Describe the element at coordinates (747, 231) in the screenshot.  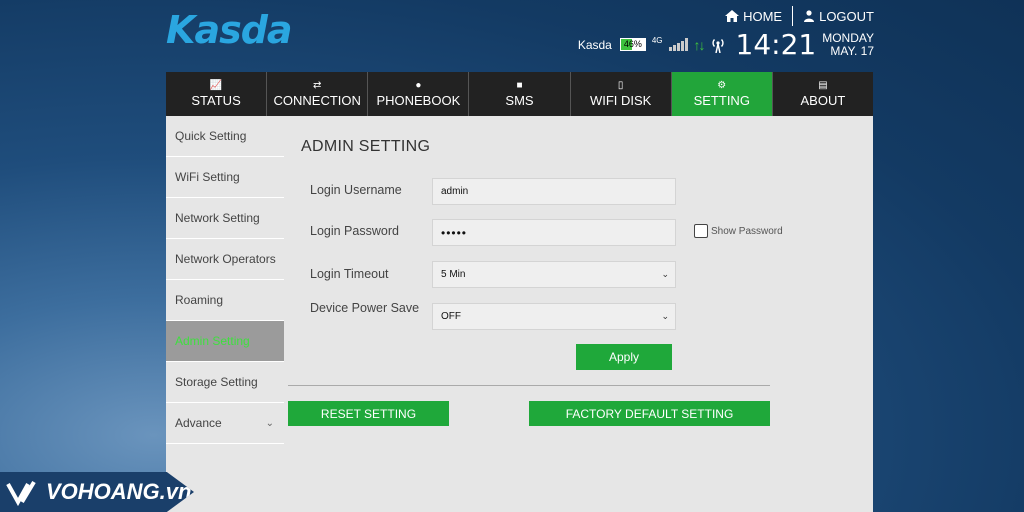
I see `show-password-label: Show Password` at that location.